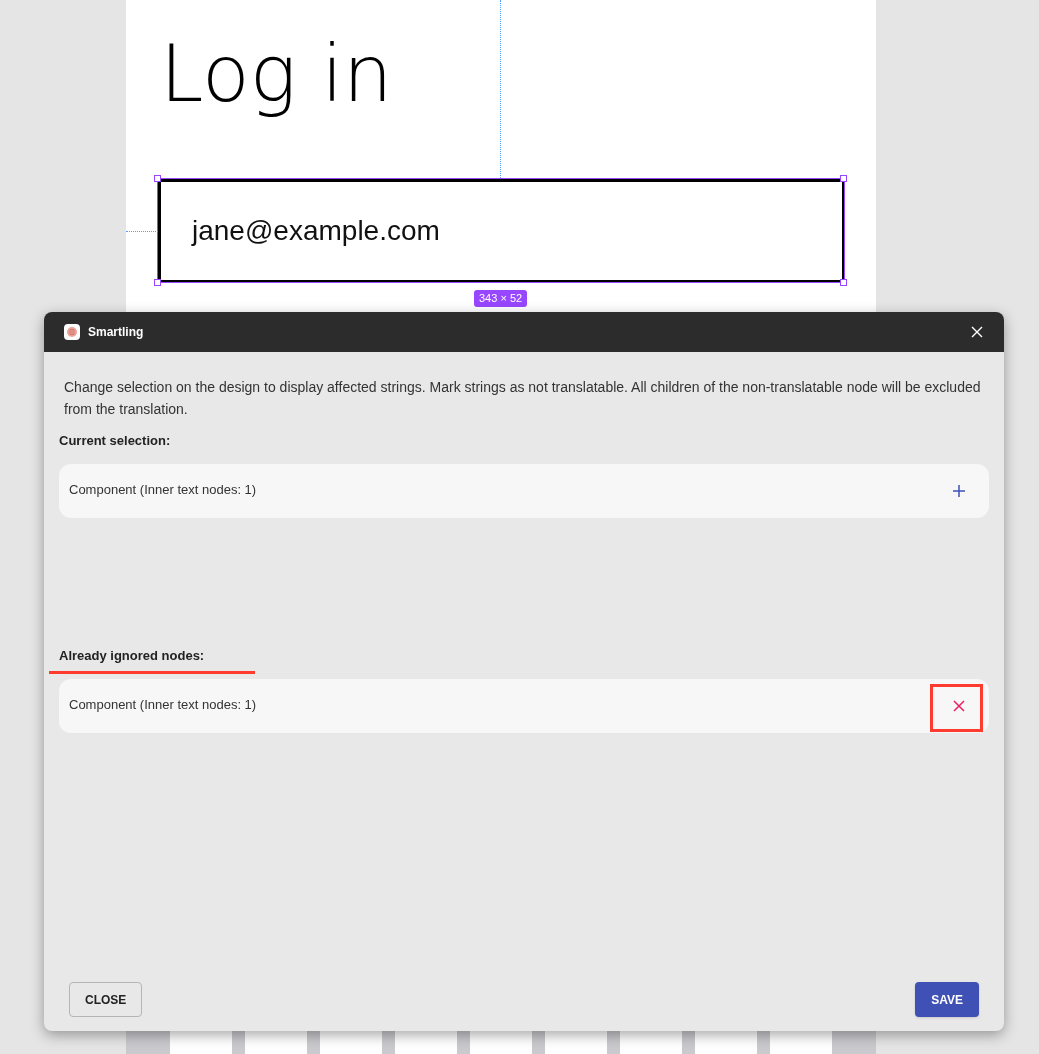  Describe the element at coordinates (106, 999) in the screenshot. I see `close-button: CLOSE` at that location.